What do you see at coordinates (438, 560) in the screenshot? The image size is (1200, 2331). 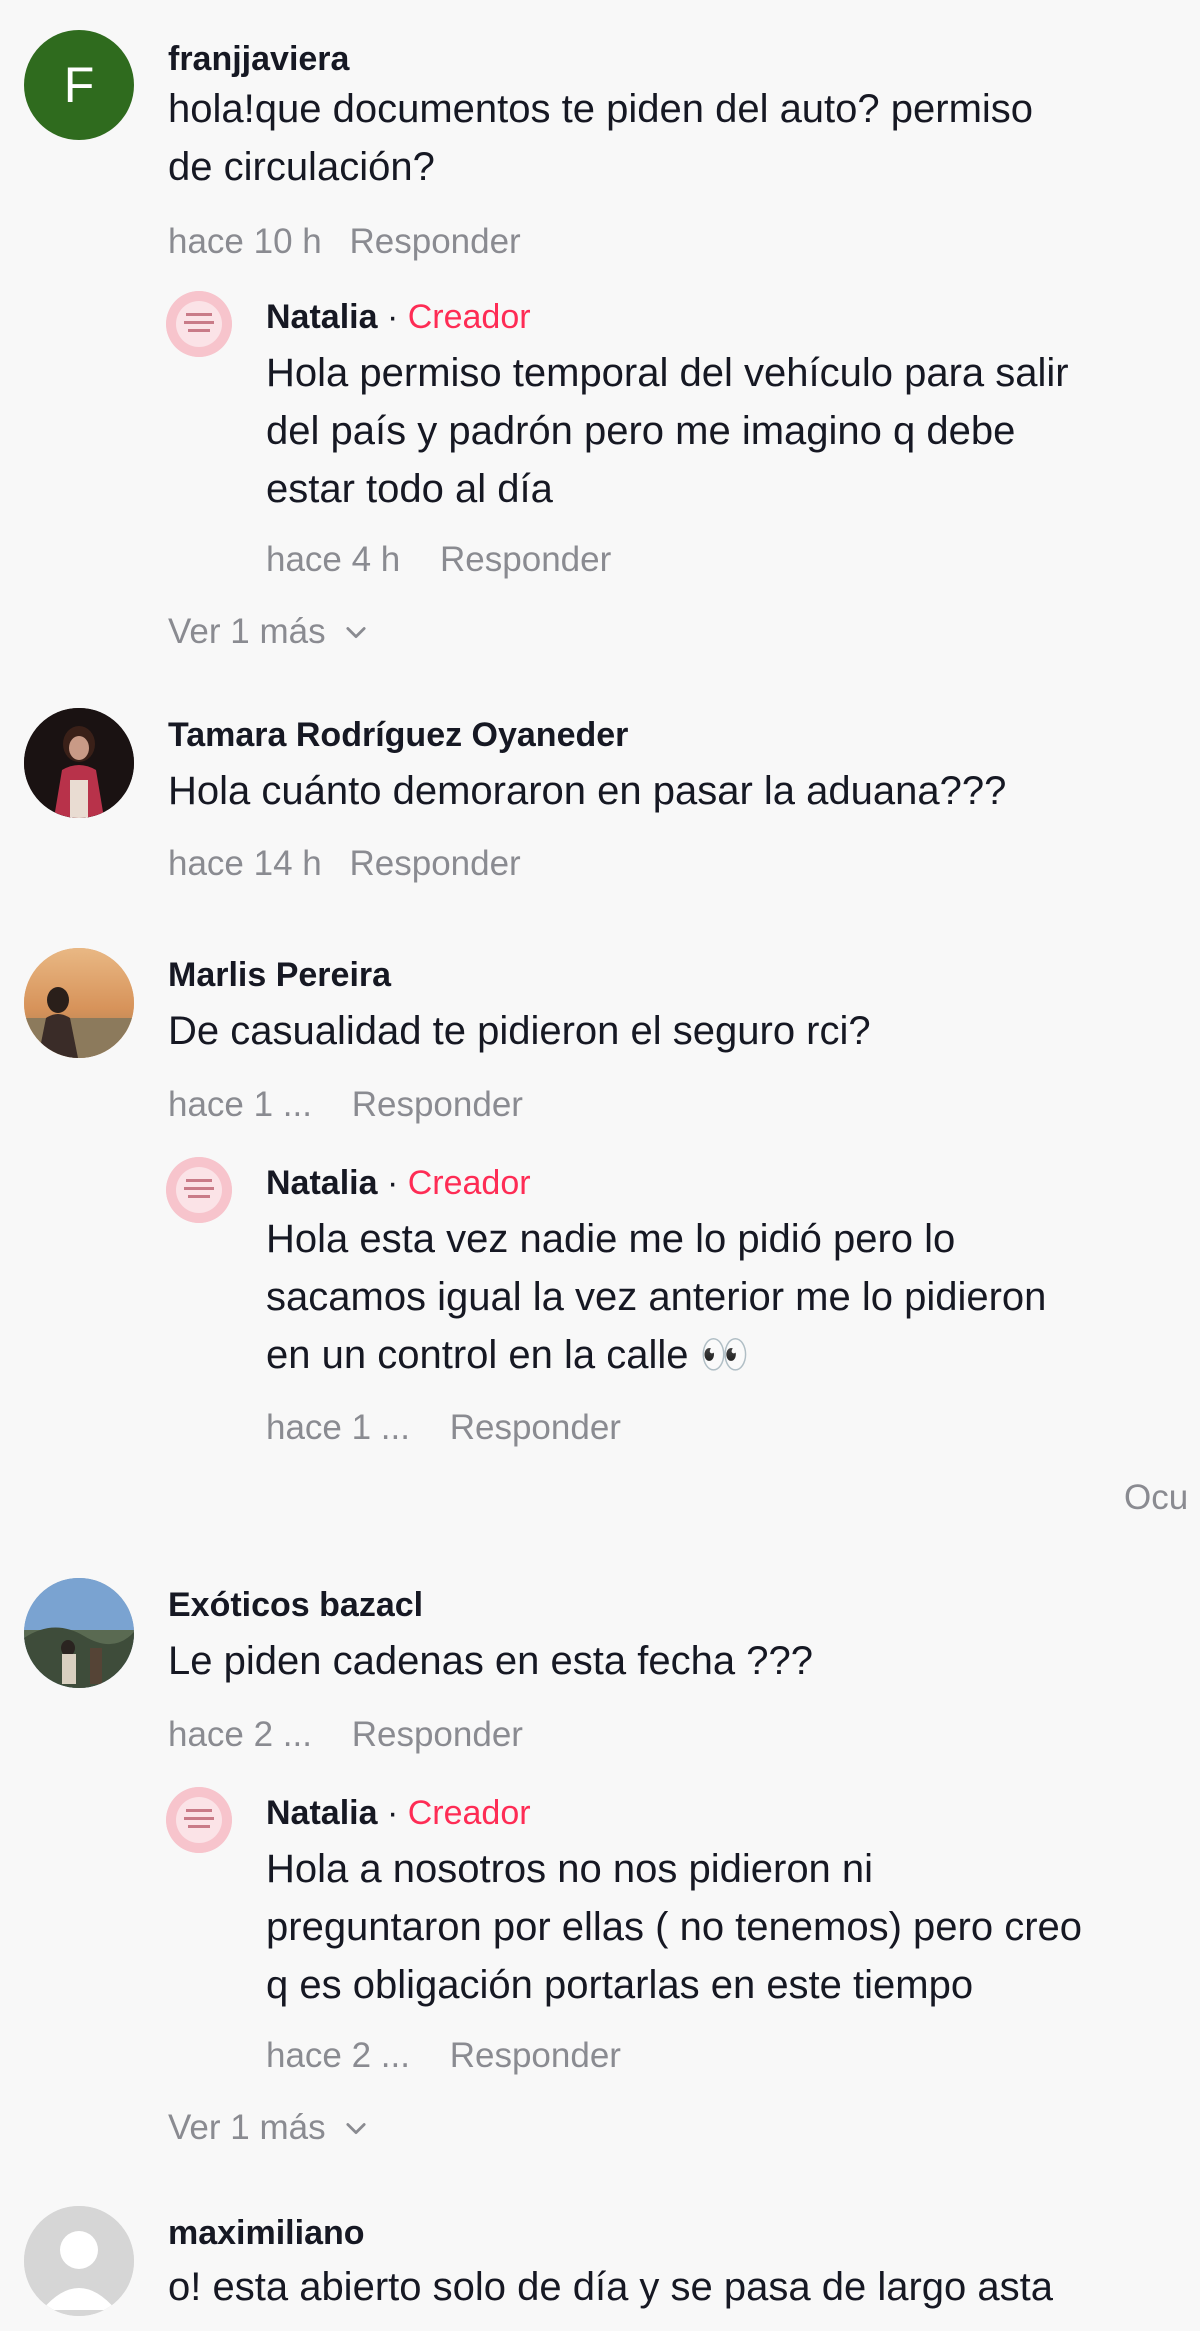 I see `reply-meta: hace 4 h Responder` at bounding box center [438, 560].